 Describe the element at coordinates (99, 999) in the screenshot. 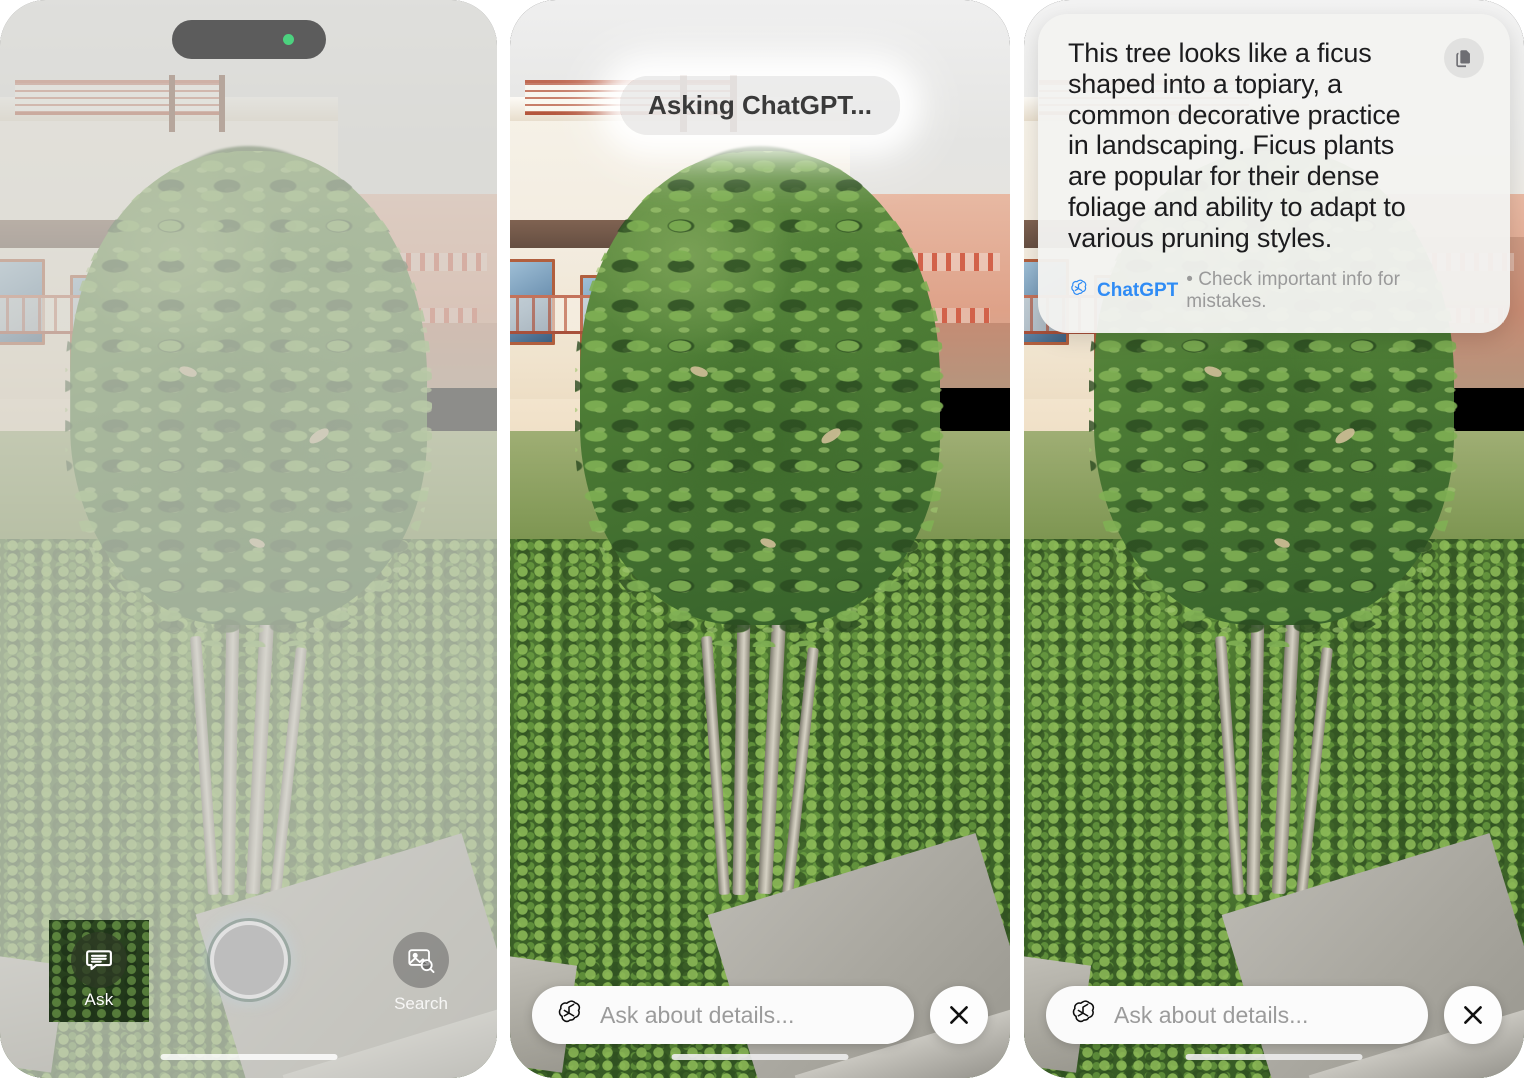

I see `ask-button-label: Ask` at that location.